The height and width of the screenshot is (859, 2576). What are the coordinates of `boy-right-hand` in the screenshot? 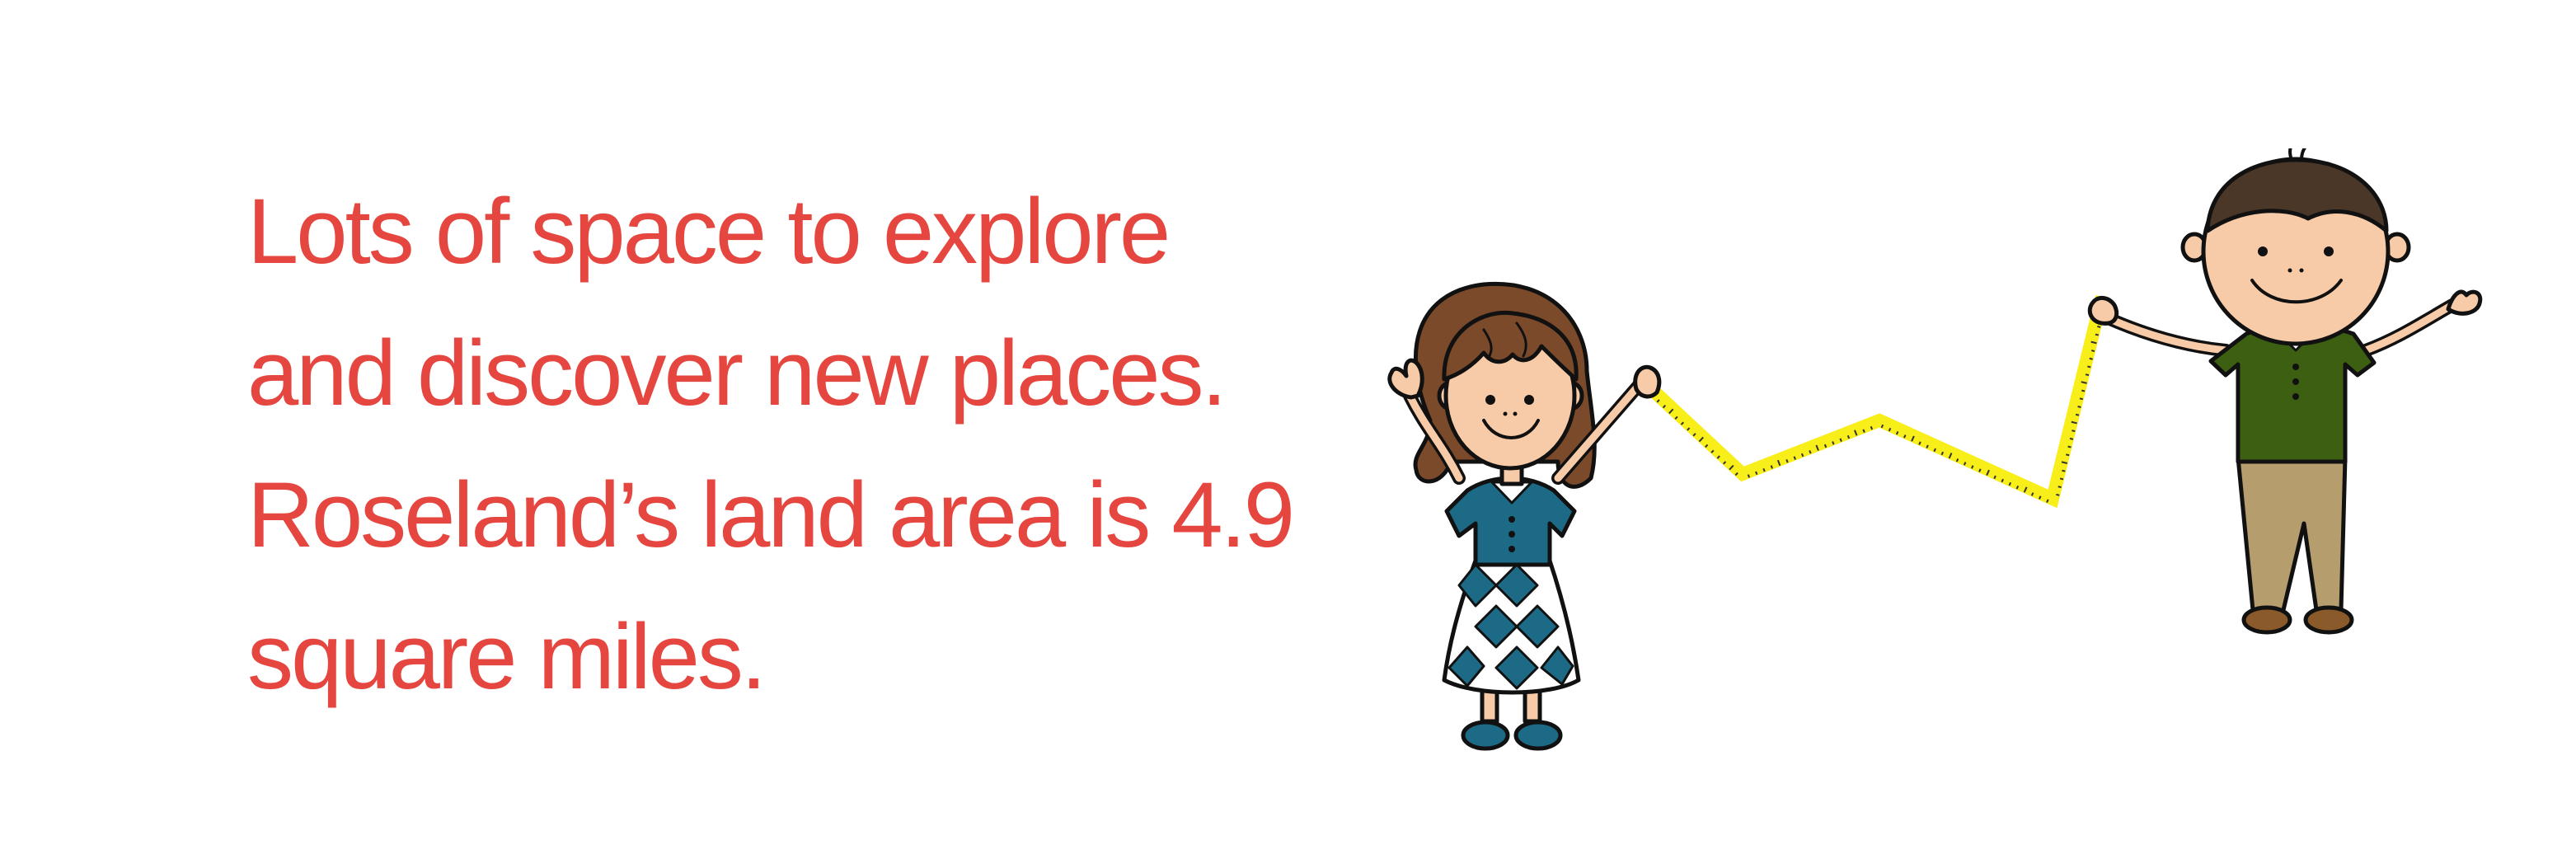 It's located at (2465, 302).